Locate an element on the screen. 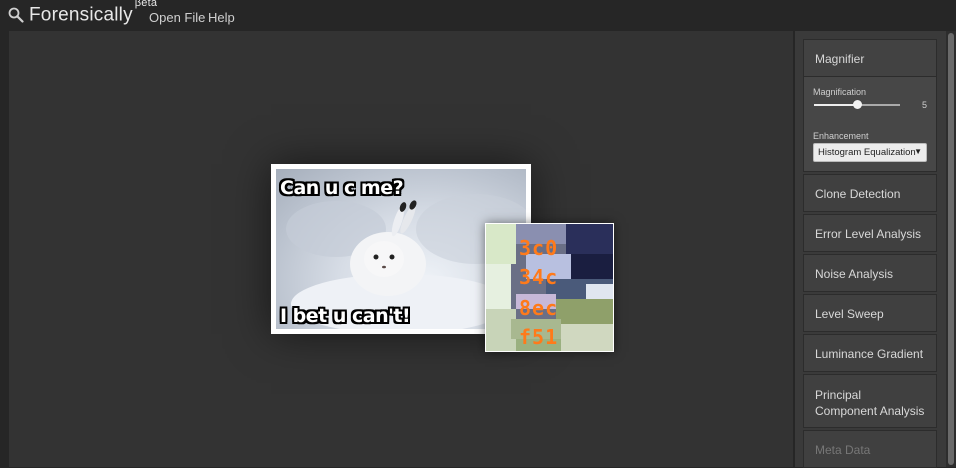 This screenshot has height=468, width=956. help-menu: Help is located at coordinates (221, 17).